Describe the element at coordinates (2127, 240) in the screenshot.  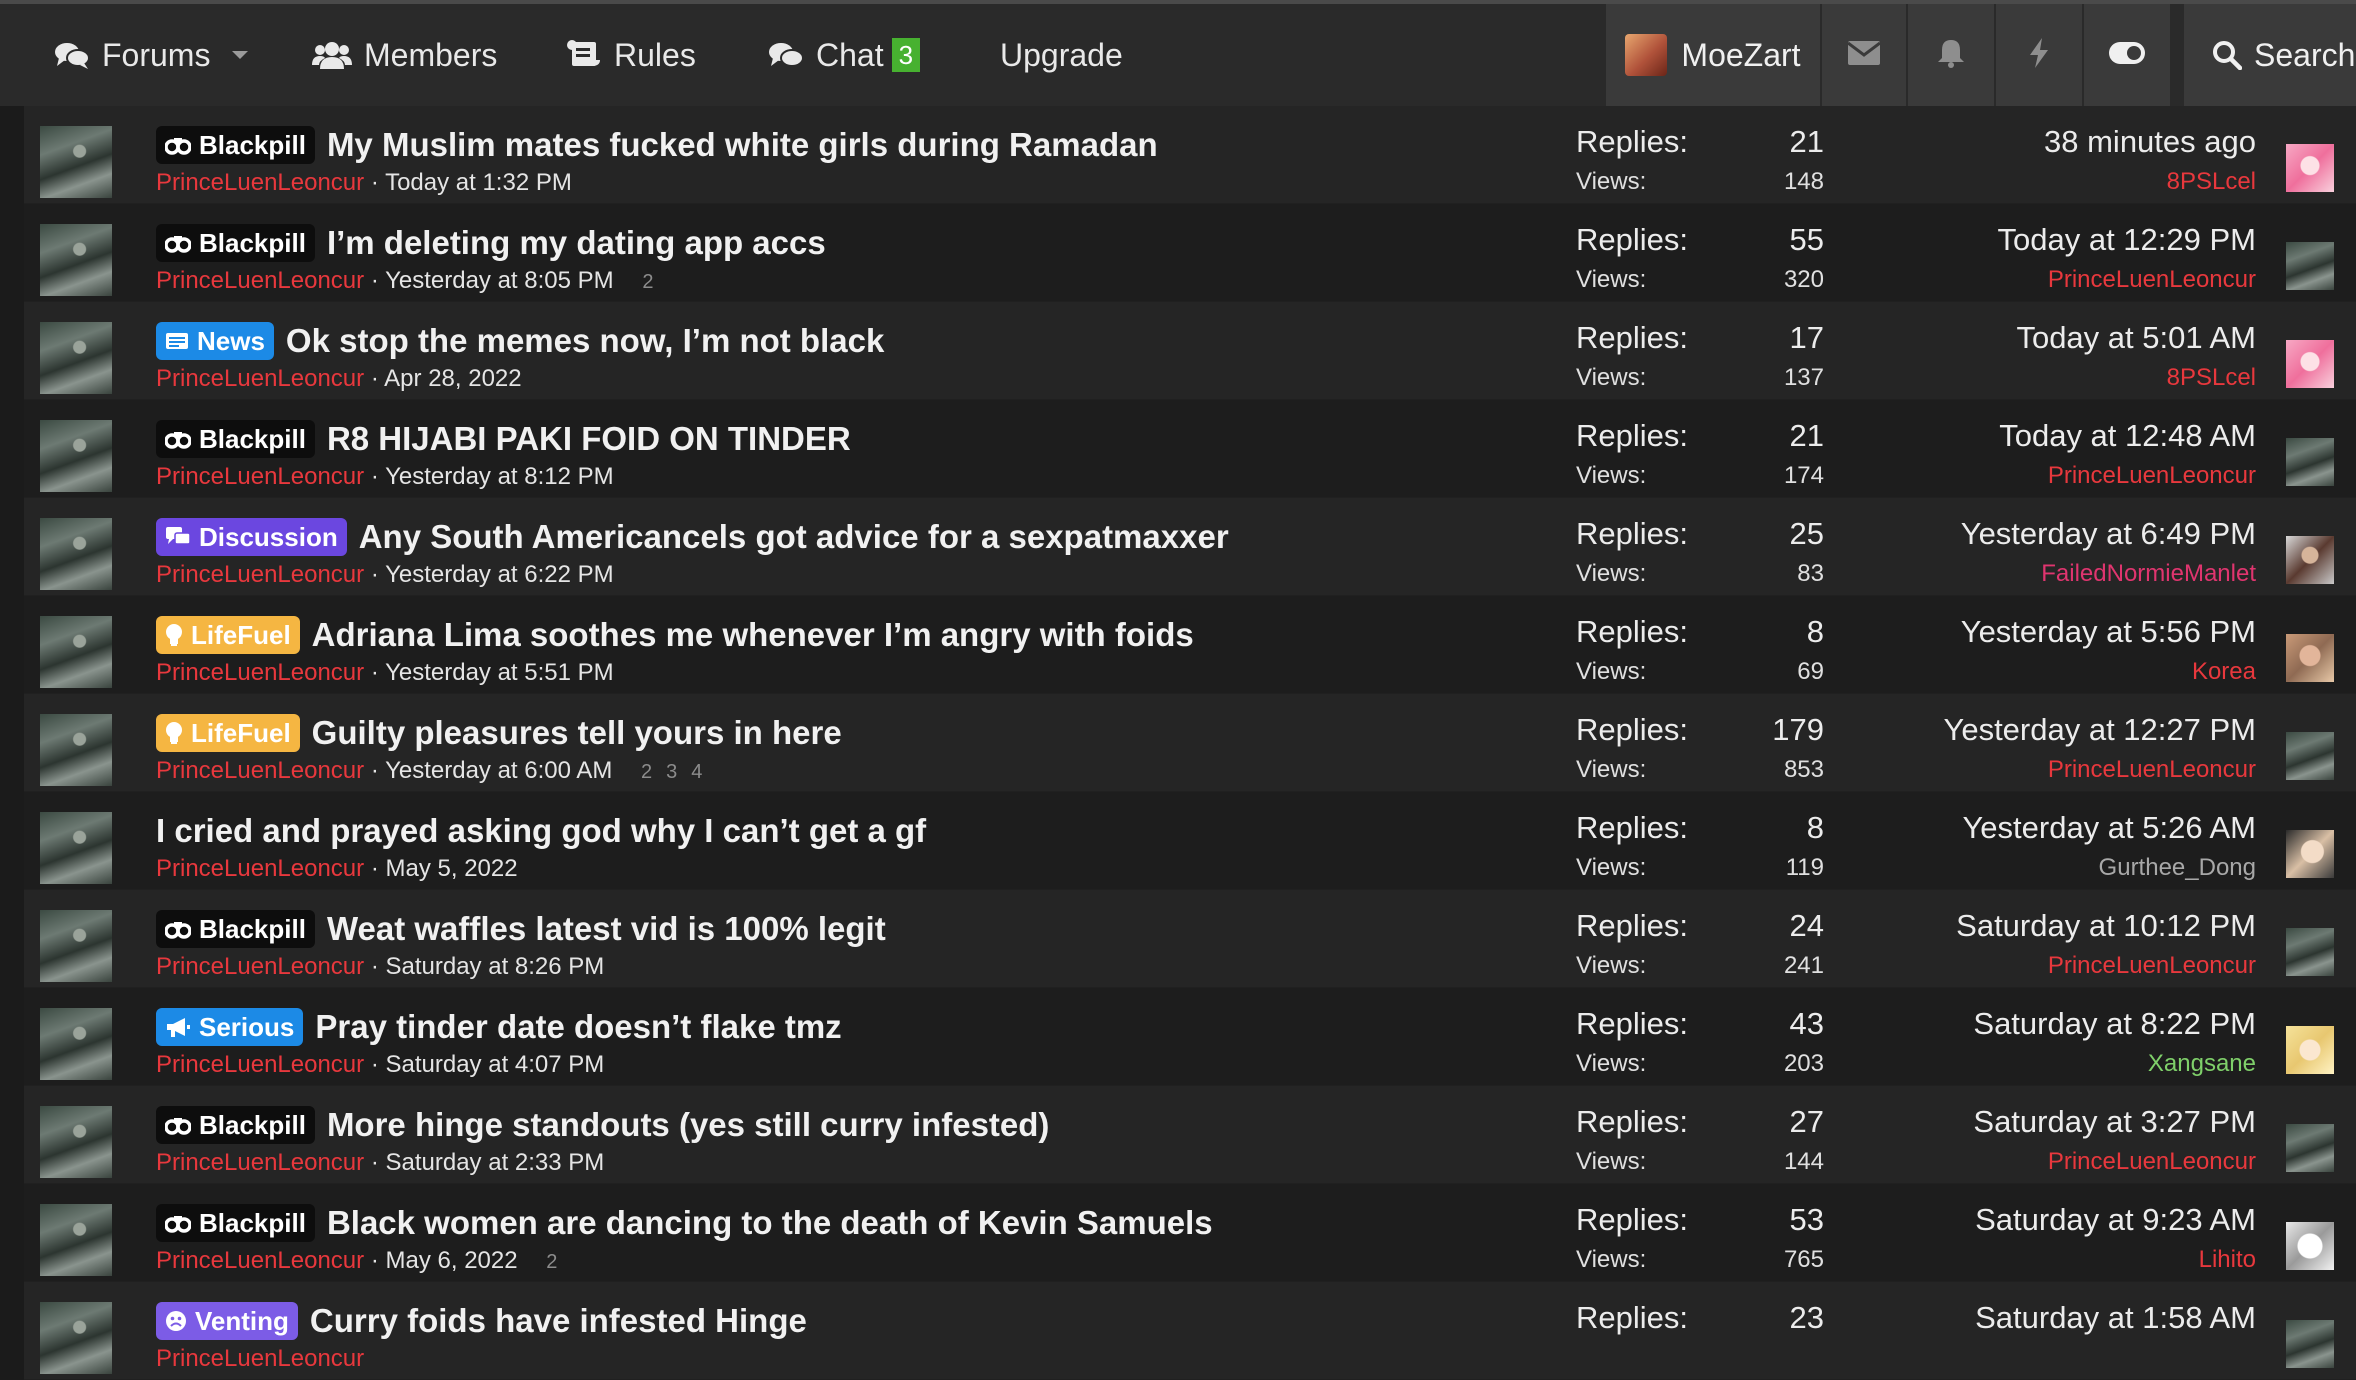
I see `last-post-date: Today at 12:29 PM` at that location.